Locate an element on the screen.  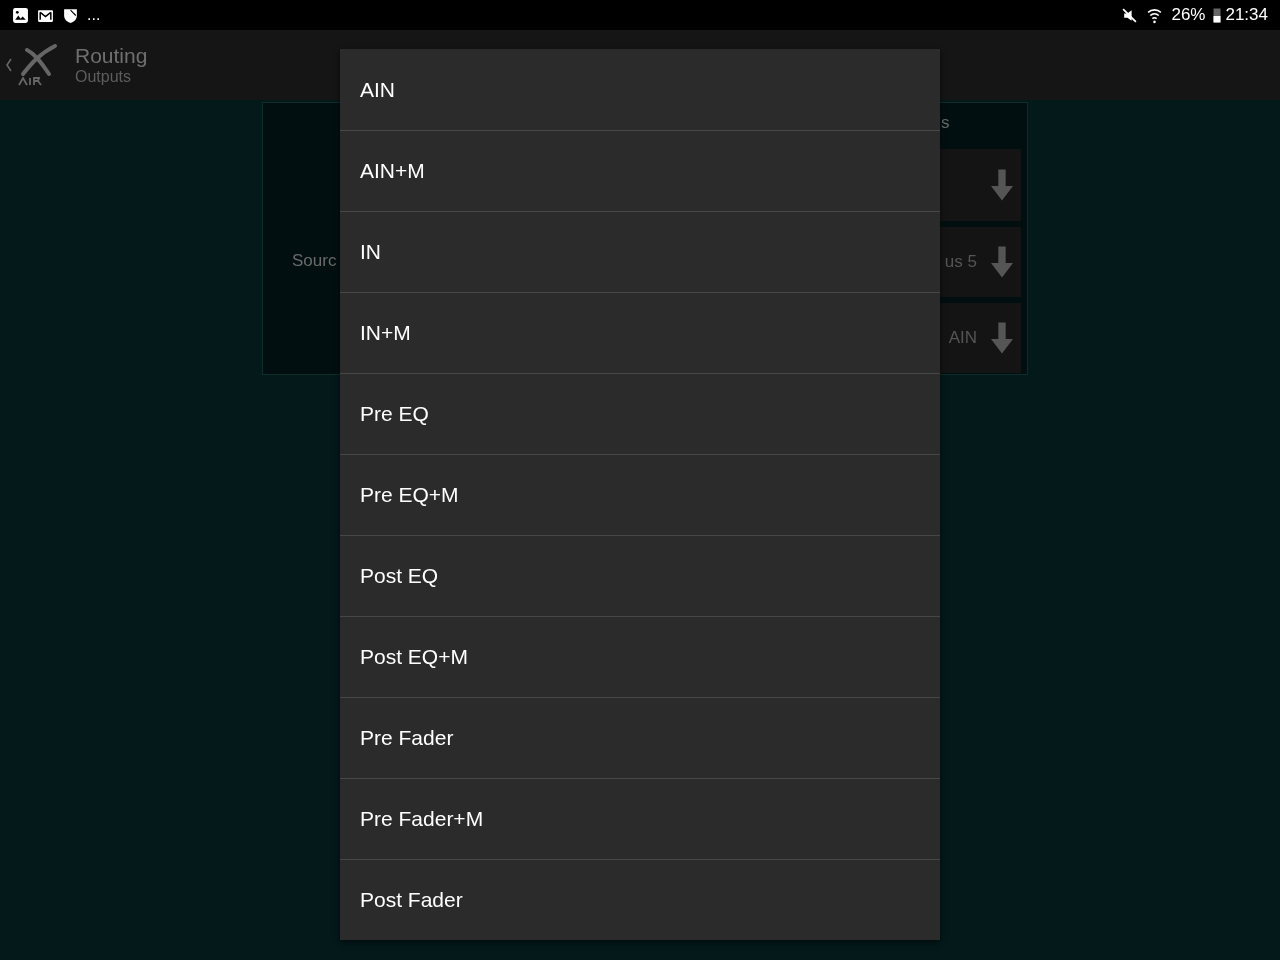
header-title: Routing is located at coordinates (111, 56).